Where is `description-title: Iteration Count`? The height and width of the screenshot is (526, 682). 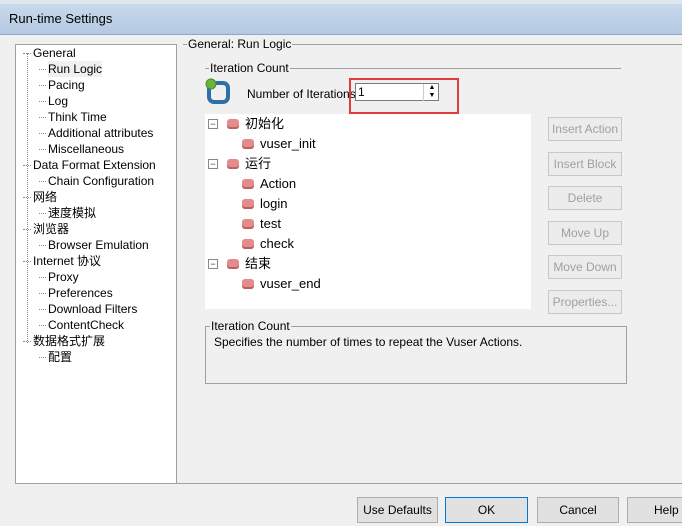
description-title: Iteration Count is located at coordinates (250, 326).